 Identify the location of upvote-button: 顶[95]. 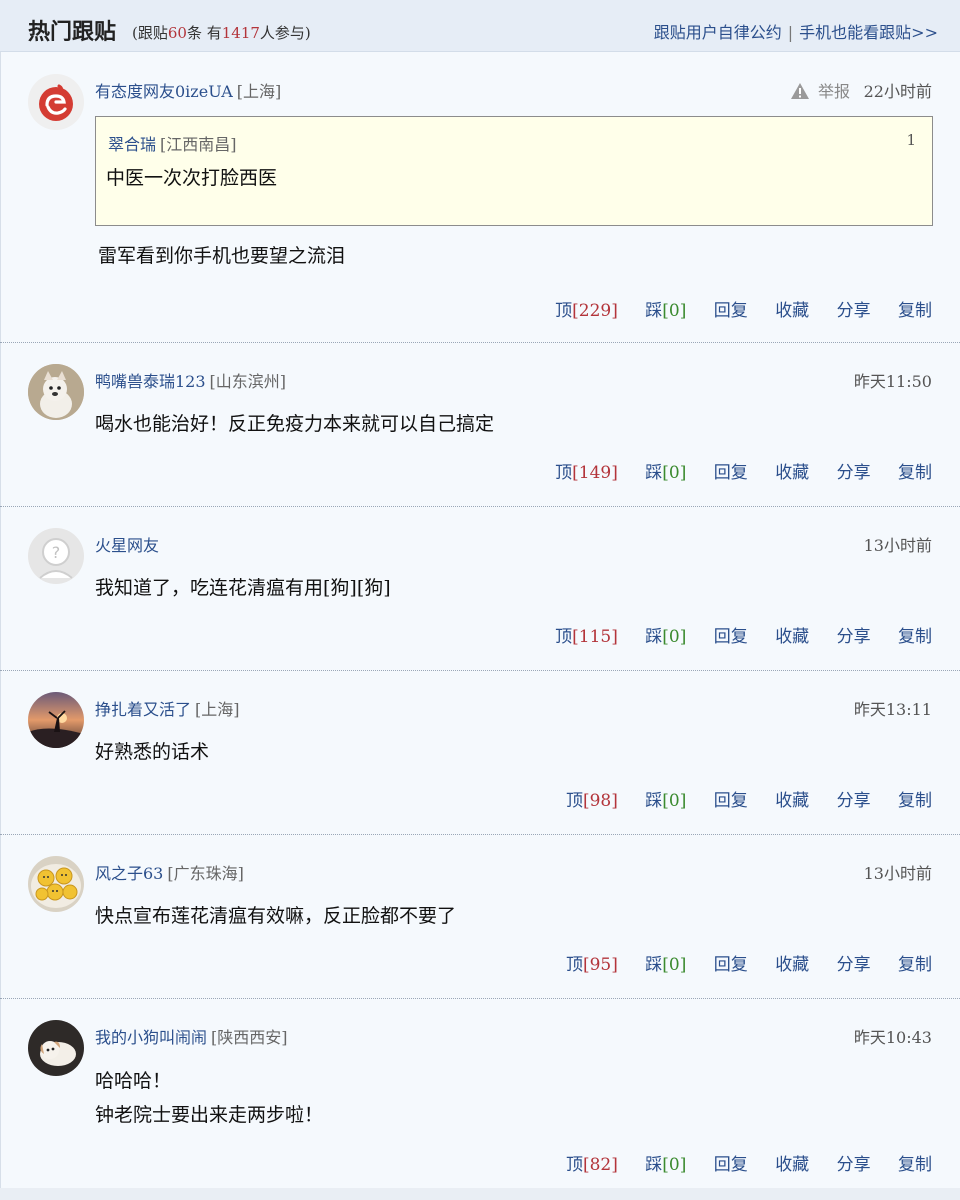
(592, 965).